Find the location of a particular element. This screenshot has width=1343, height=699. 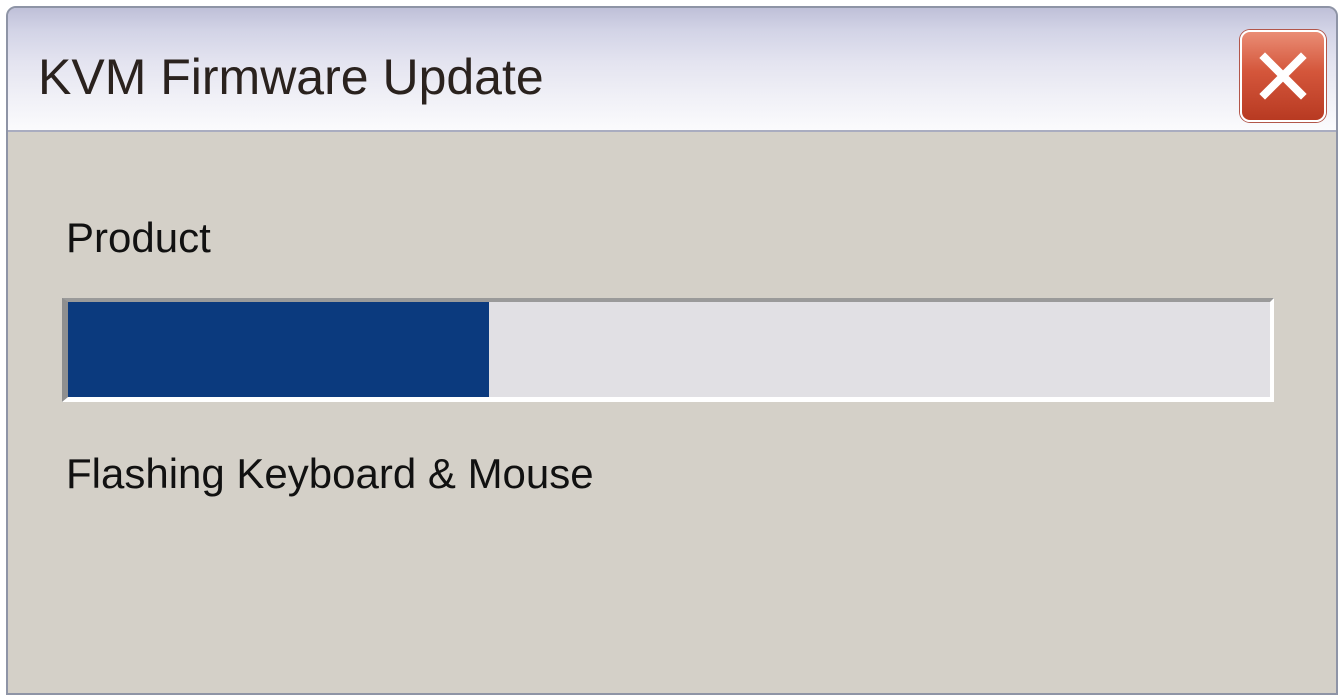

close-button is located at coordinates (1283, 76).